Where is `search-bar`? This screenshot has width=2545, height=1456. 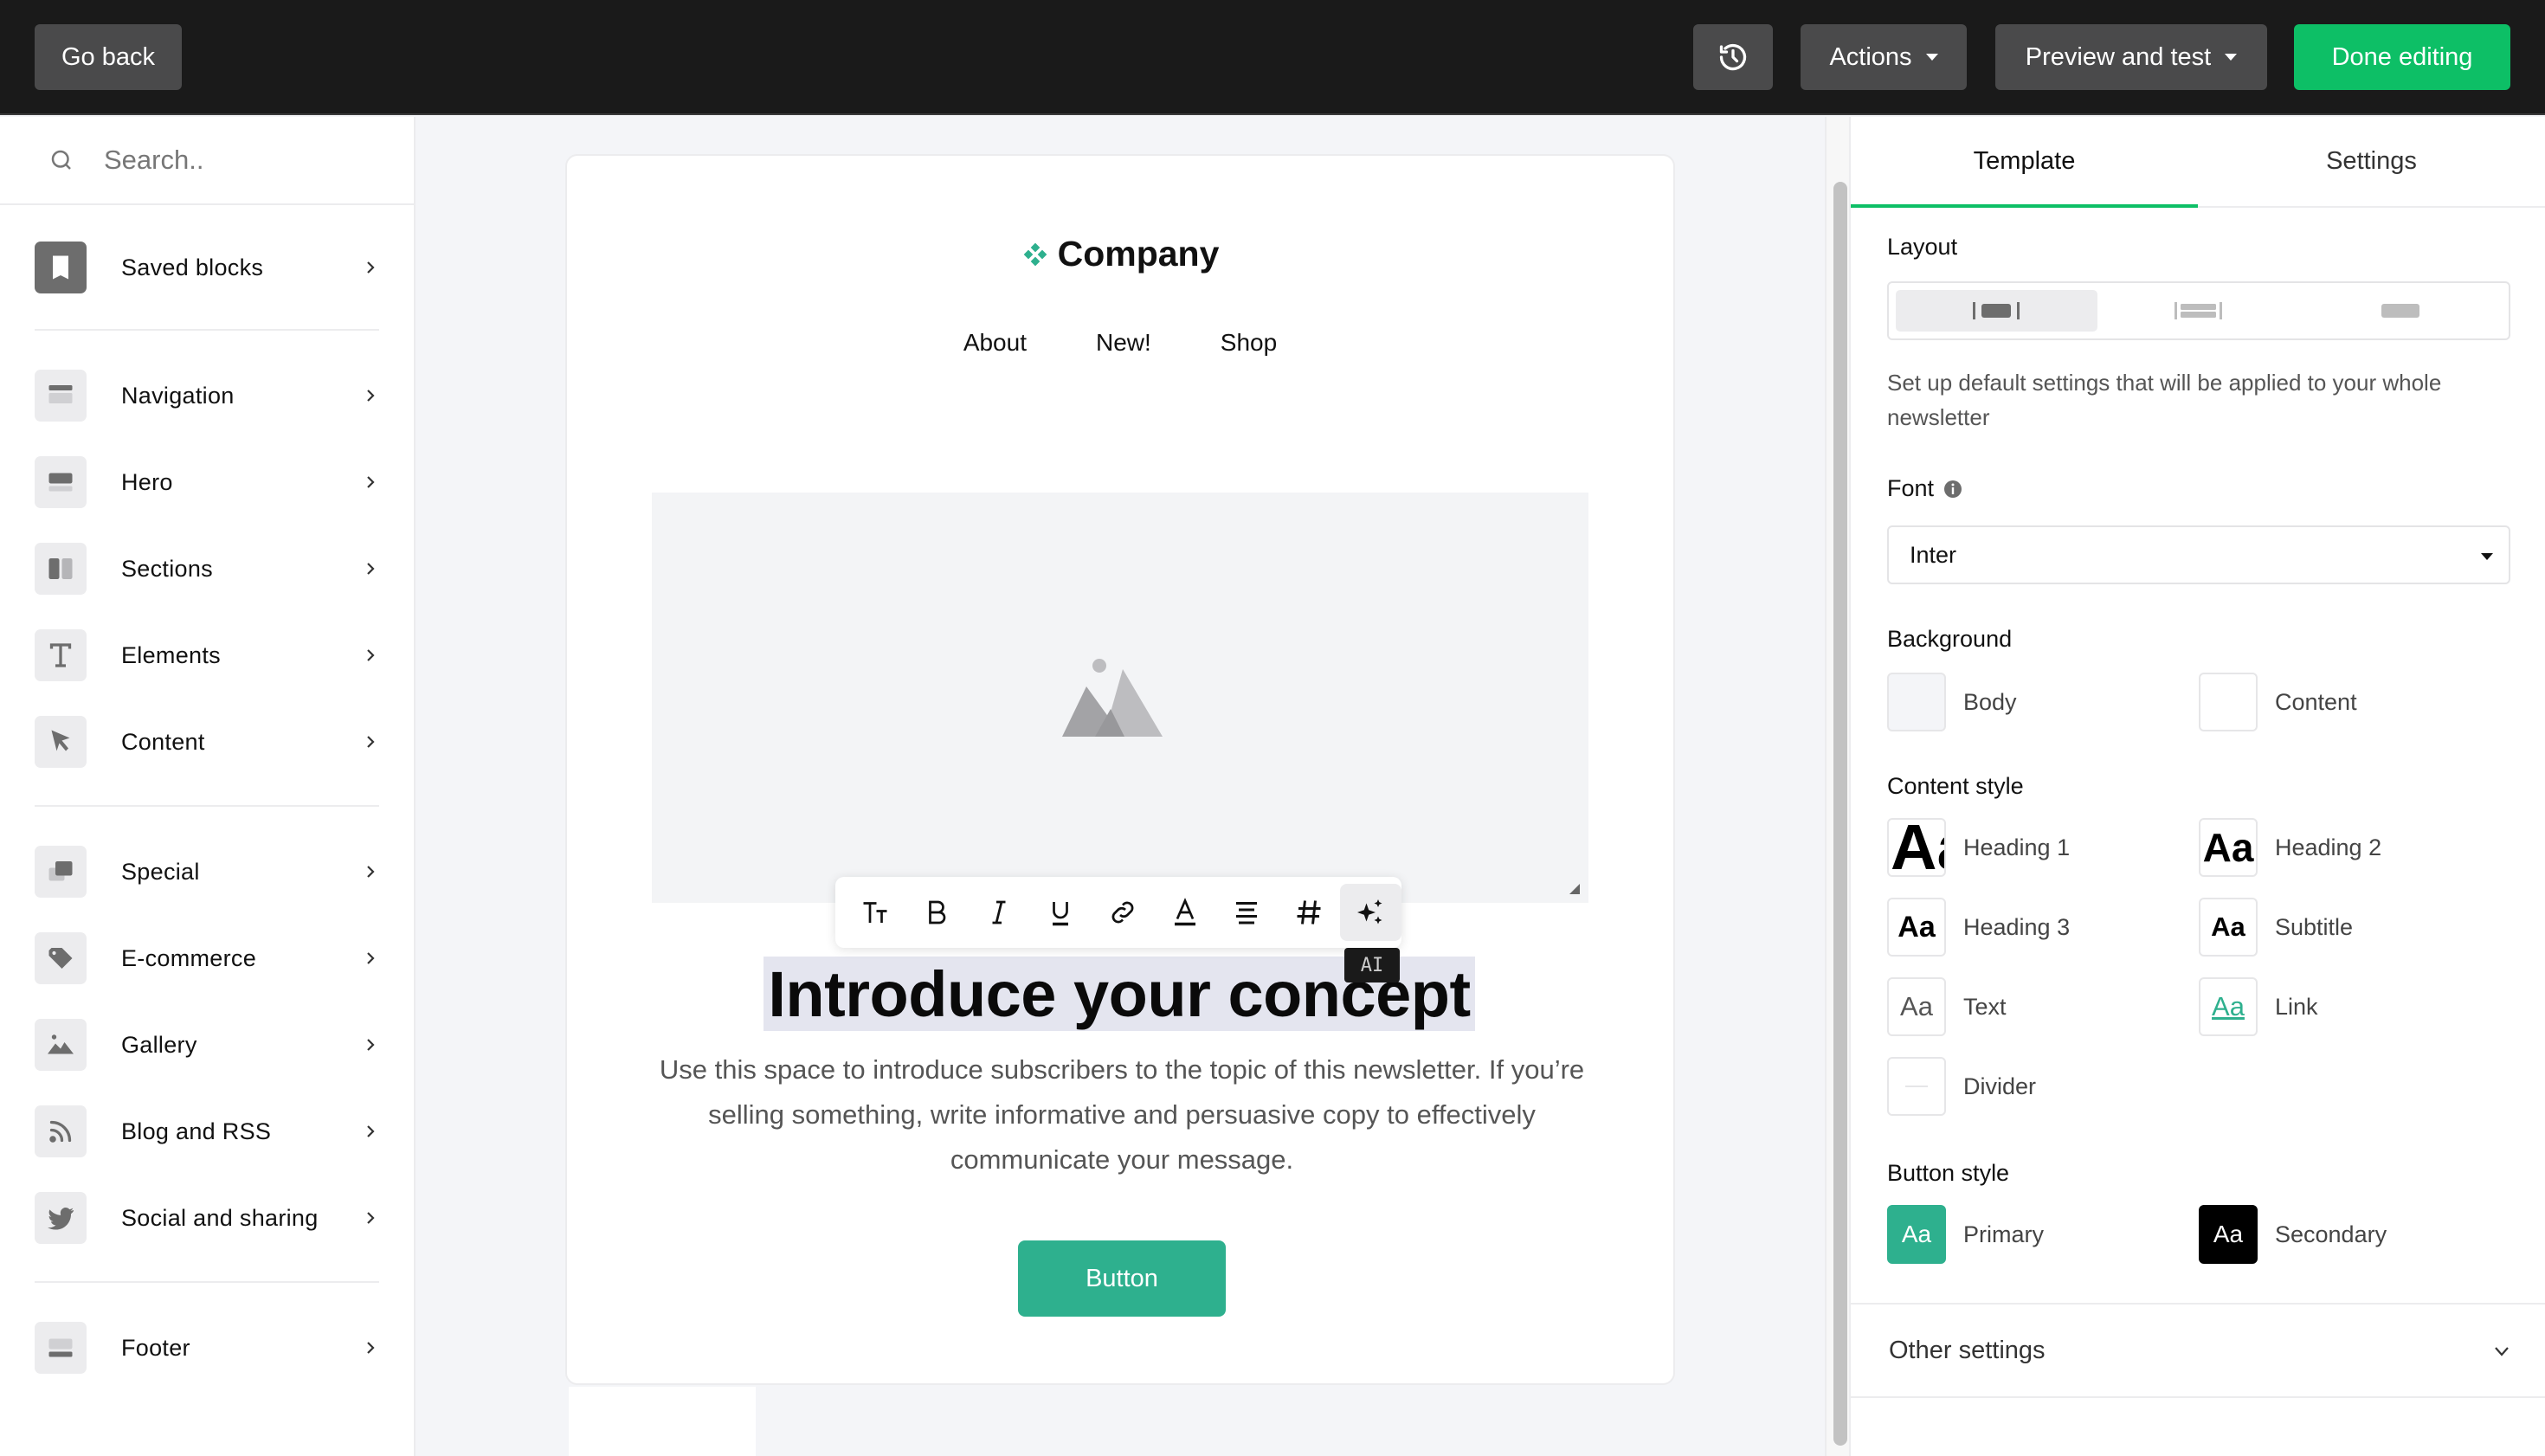 search-bar is located at coordinates (207, 161).